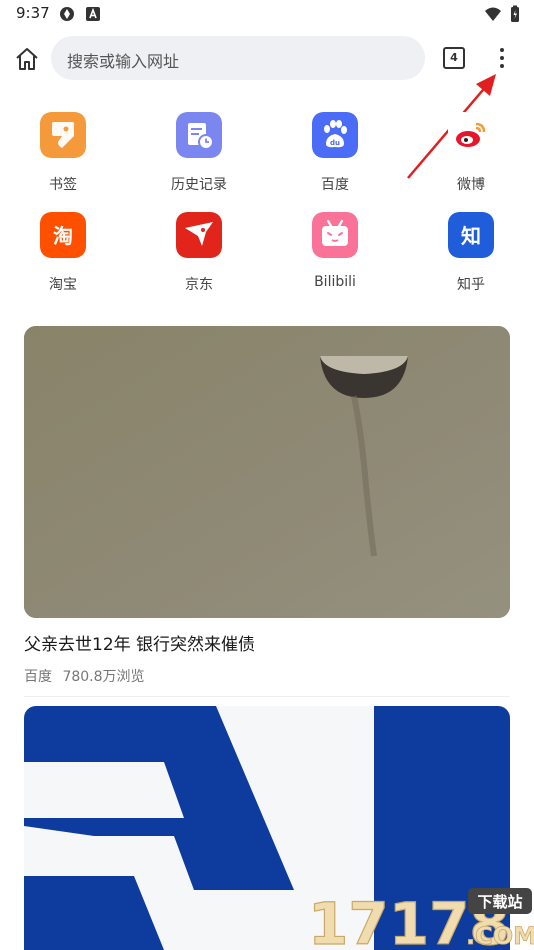 Image resolution: width=534 pixels, height=950 pixels. What do you see at coordinates (139, 642) in the screenshot?
I see `feed-title: 父亲去世12年 银行突然来催债` at bounding box center [139, 642].